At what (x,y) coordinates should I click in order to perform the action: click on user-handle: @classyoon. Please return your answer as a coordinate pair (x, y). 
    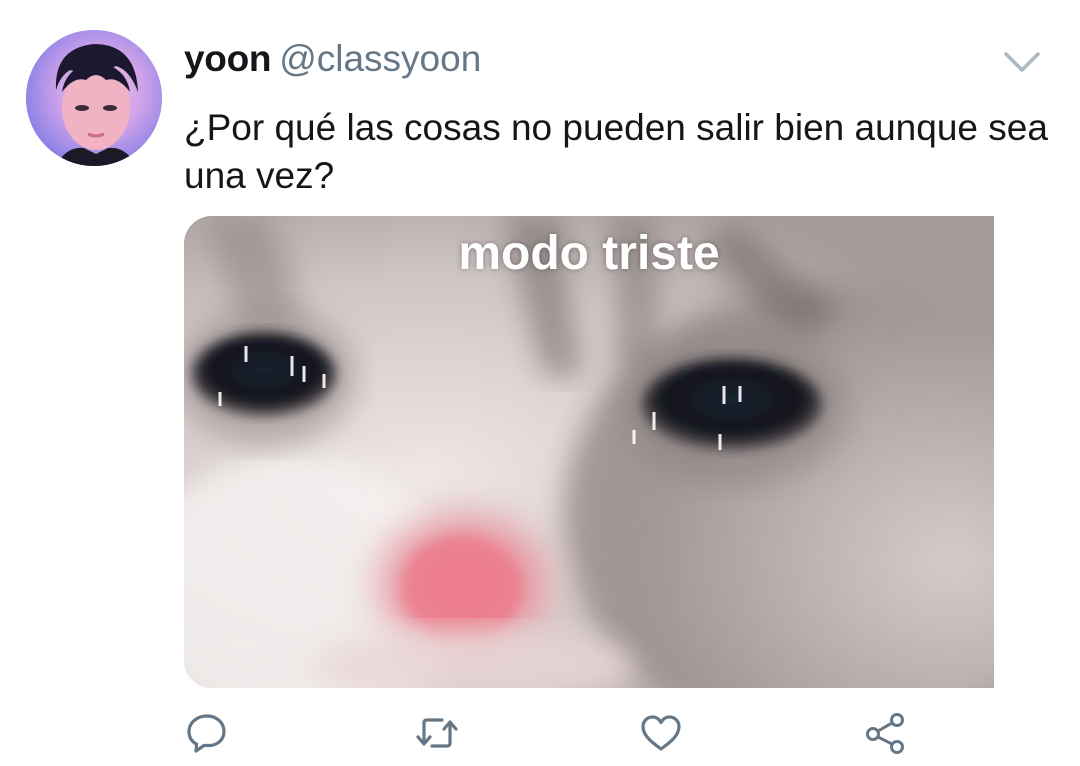
    Looking at the image, I should click on (380, 58).